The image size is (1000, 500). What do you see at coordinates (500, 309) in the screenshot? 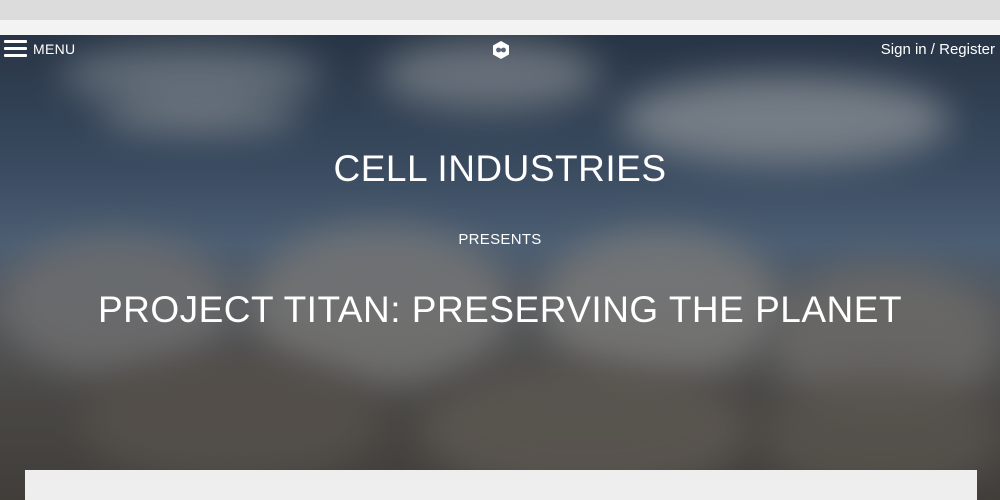
I see `project-subtitle: PROJECT TITAN: PRESERVING THE PLANET` at bounding box center [500, 309].